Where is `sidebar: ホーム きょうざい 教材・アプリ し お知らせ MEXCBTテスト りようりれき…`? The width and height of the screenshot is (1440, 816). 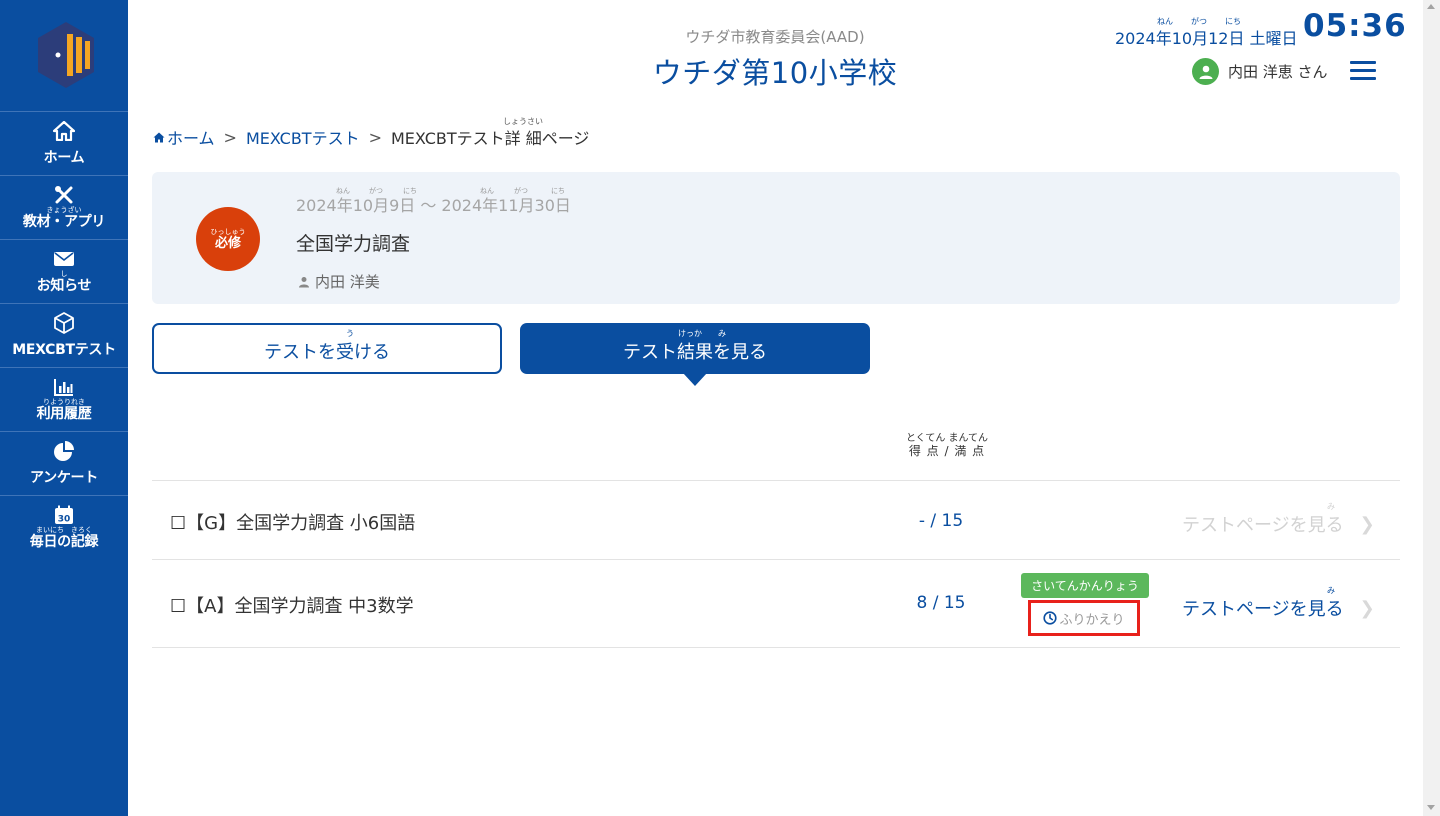 sidebar: ホーム きょうざい 教材・アプリ し お知らせ MEXCBTテスト りようりれき… is located at coordinates (64, 408).